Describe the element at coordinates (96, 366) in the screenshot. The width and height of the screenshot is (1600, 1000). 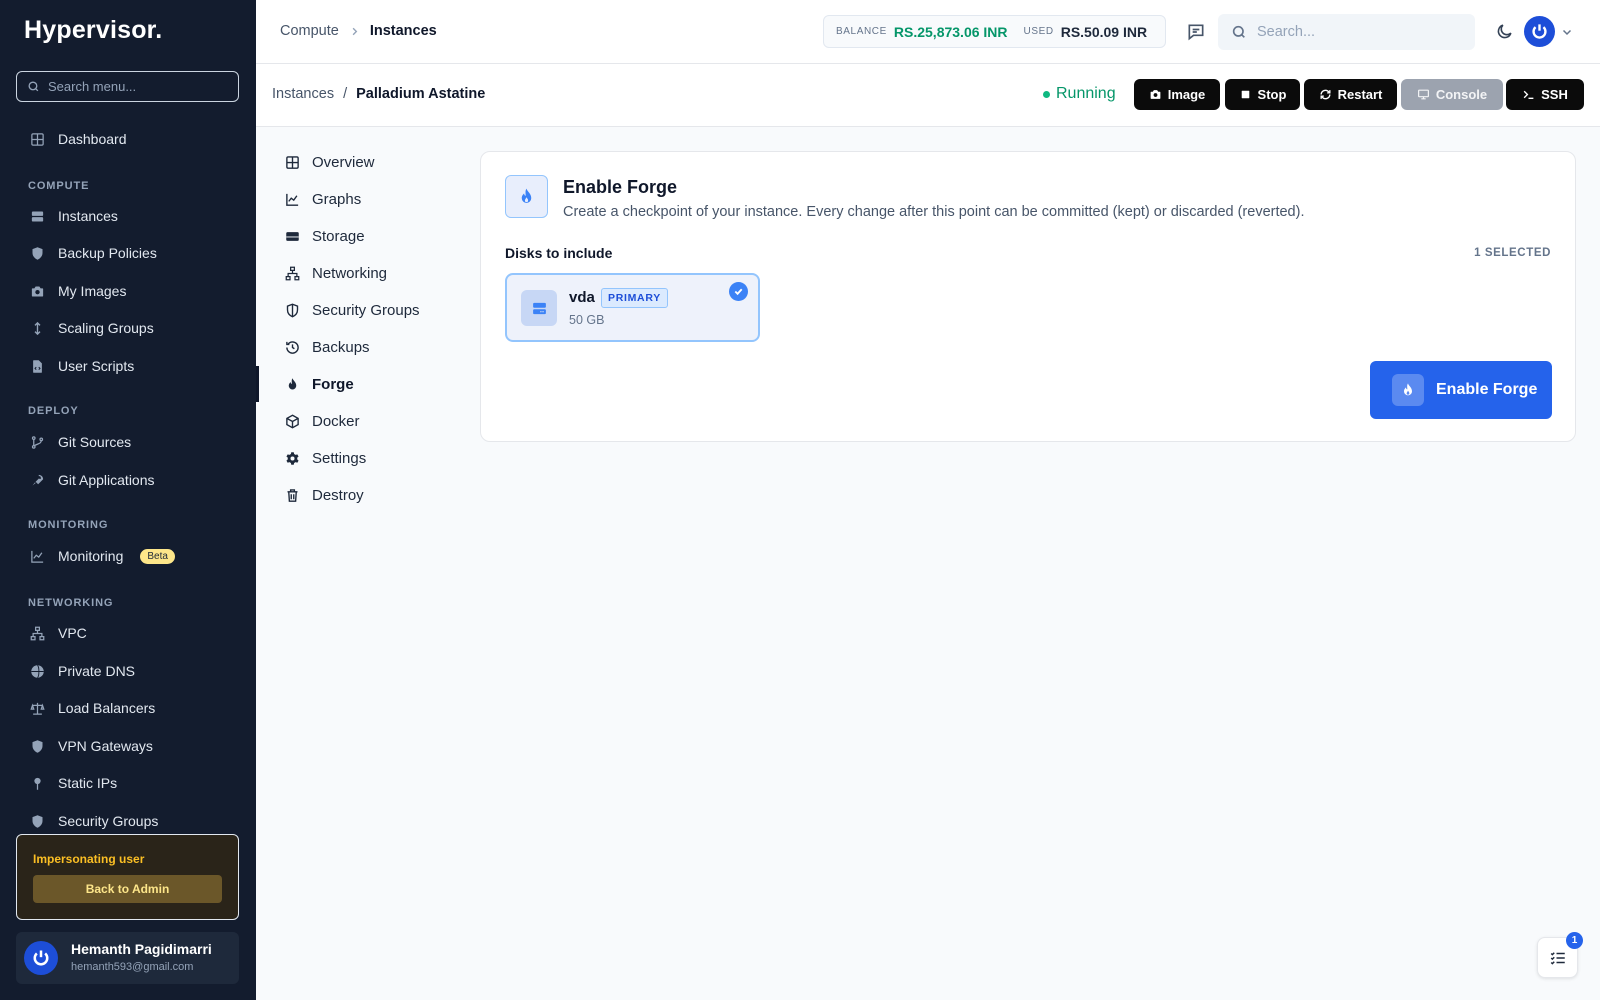
I see `sidebar-item-label: User Scripts` at that location.